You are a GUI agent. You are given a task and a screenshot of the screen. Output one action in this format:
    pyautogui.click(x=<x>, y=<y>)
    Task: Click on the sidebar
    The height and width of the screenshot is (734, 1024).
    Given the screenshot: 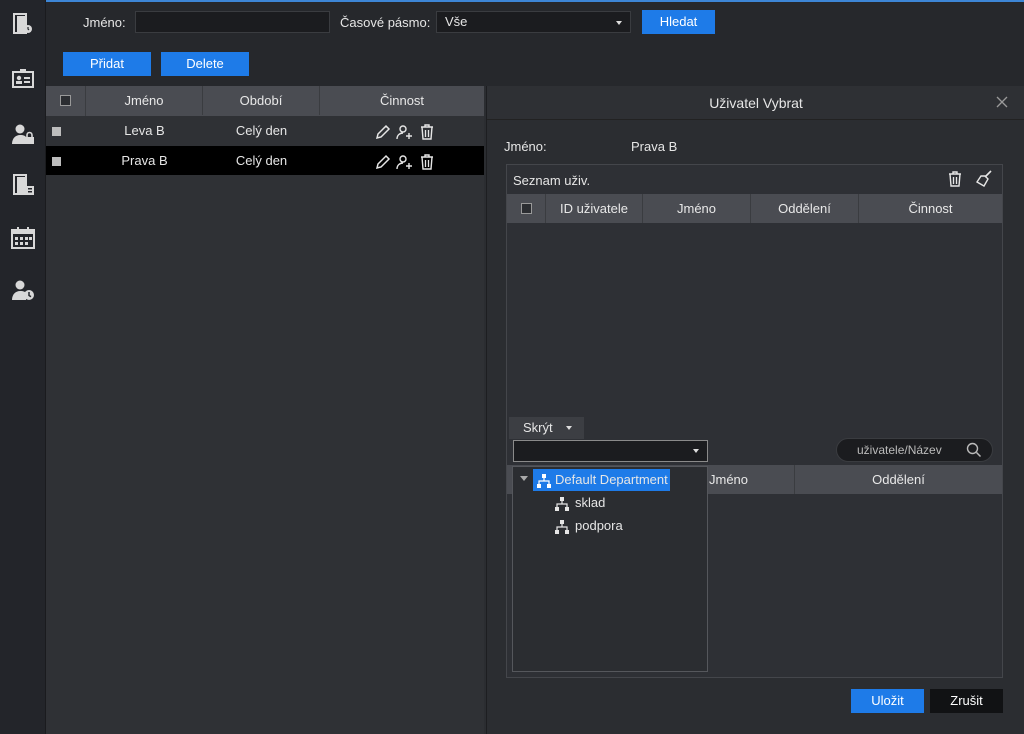 What is the action you would take?
    pyautogui.click(x=23, y=367)
    